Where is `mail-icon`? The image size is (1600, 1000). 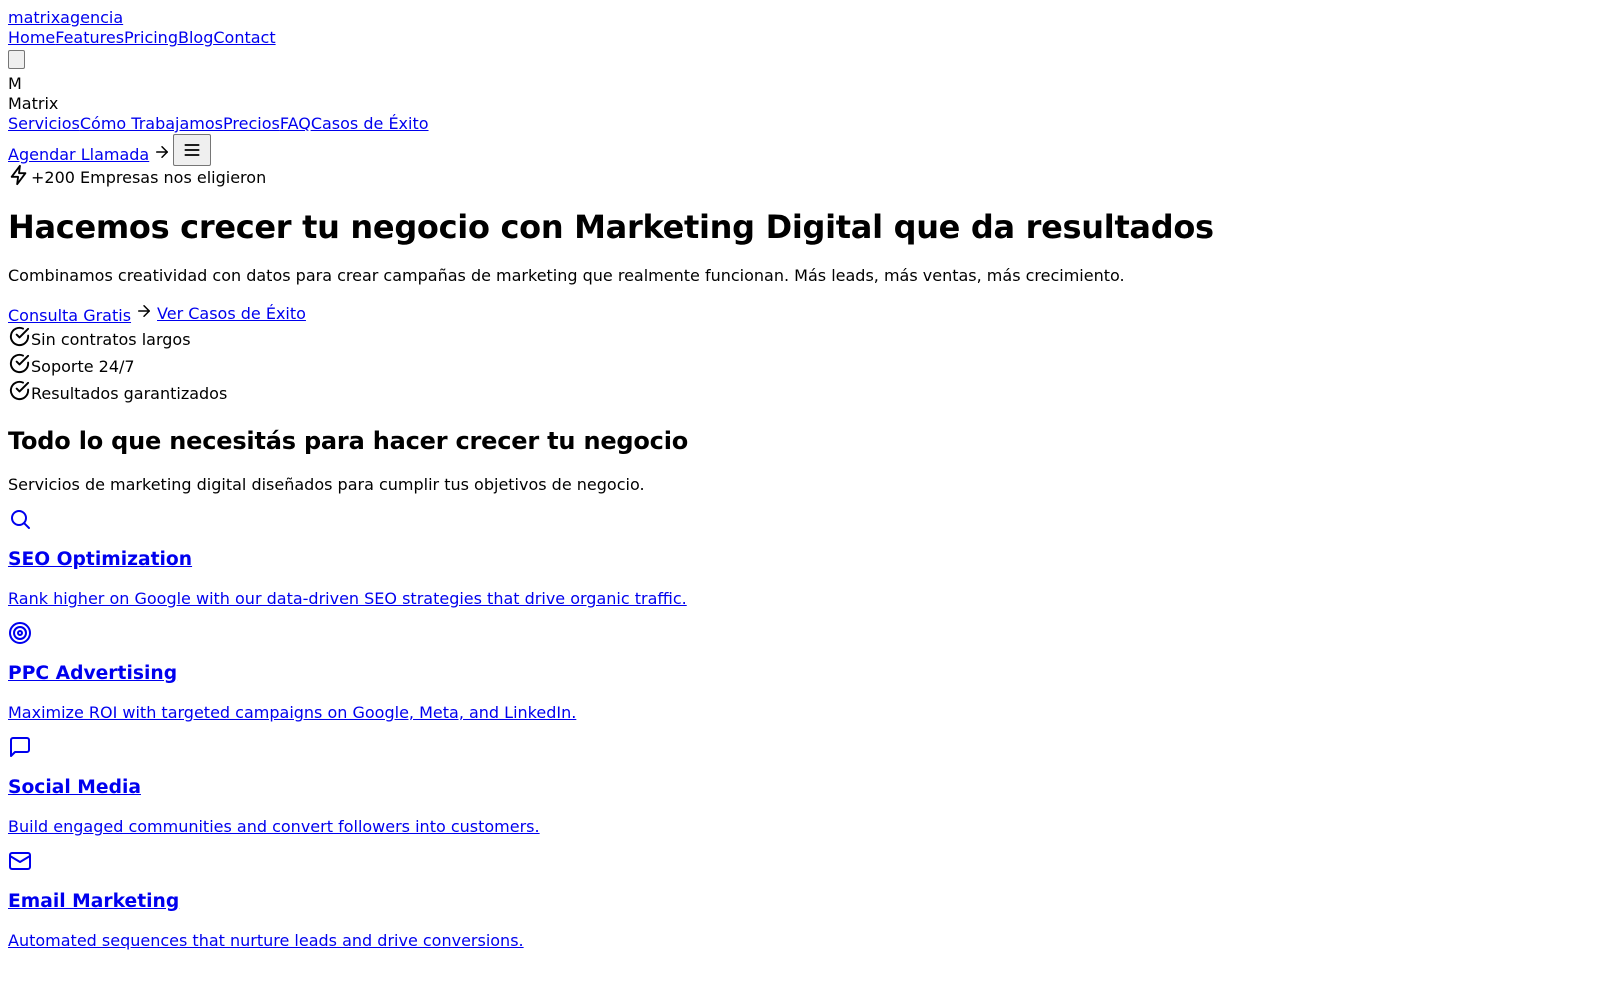
mail-icon is located at coordinates (800, 861).